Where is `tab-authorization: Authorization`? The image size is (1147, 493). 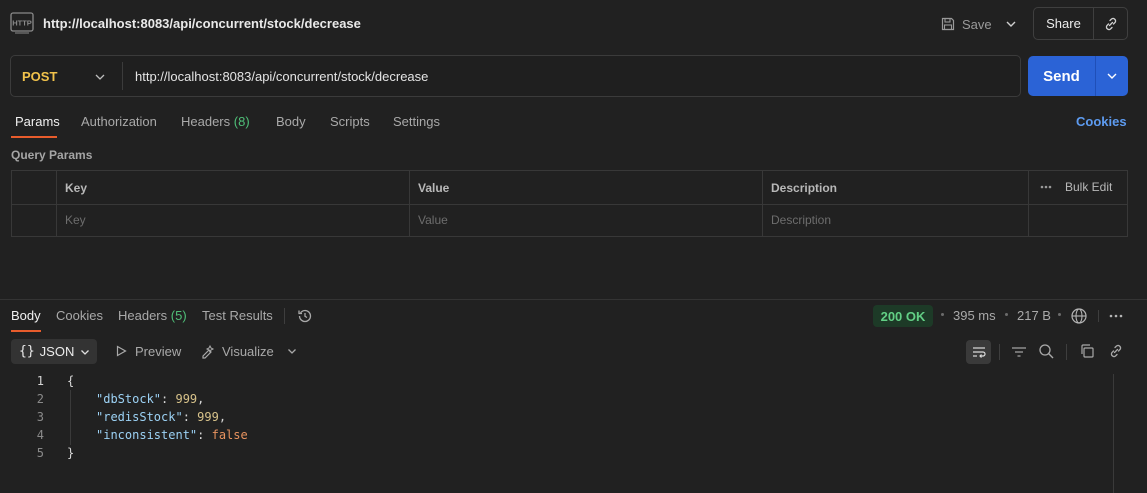 tab-authorization: Authorization is located at coordinates (119, 121).